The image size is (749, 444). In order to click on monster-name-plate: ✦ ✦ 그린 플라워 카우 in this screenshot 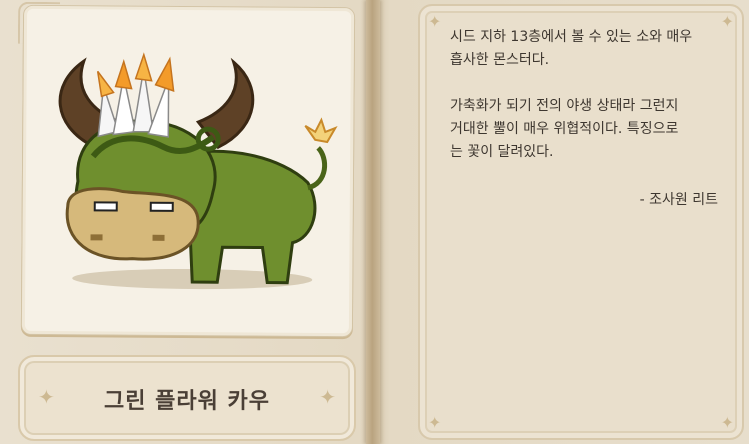, I will do `click(187, 398)`.